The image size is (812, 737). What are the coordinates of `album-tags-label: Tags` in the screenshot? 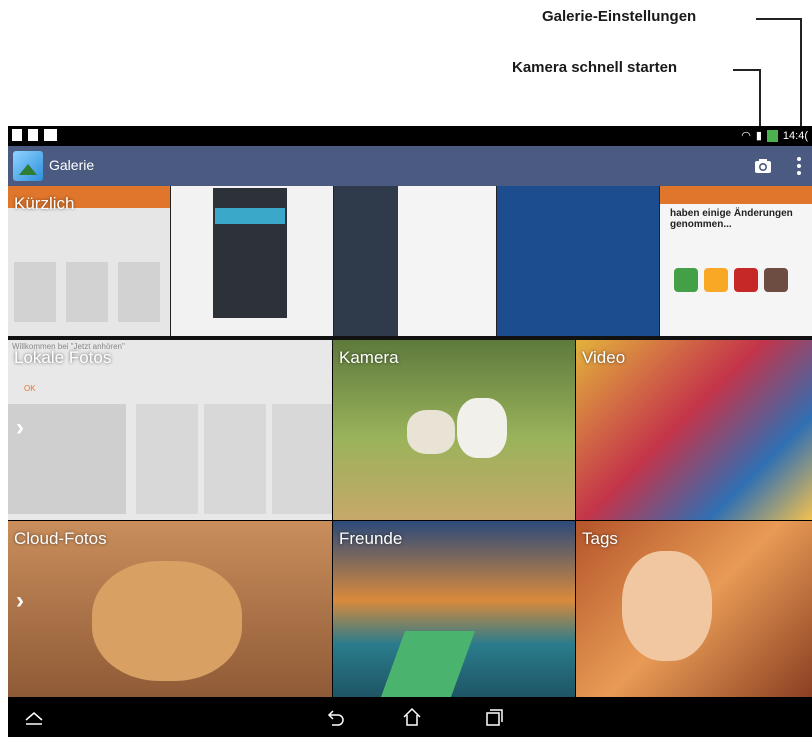 It's located at (600, 538).